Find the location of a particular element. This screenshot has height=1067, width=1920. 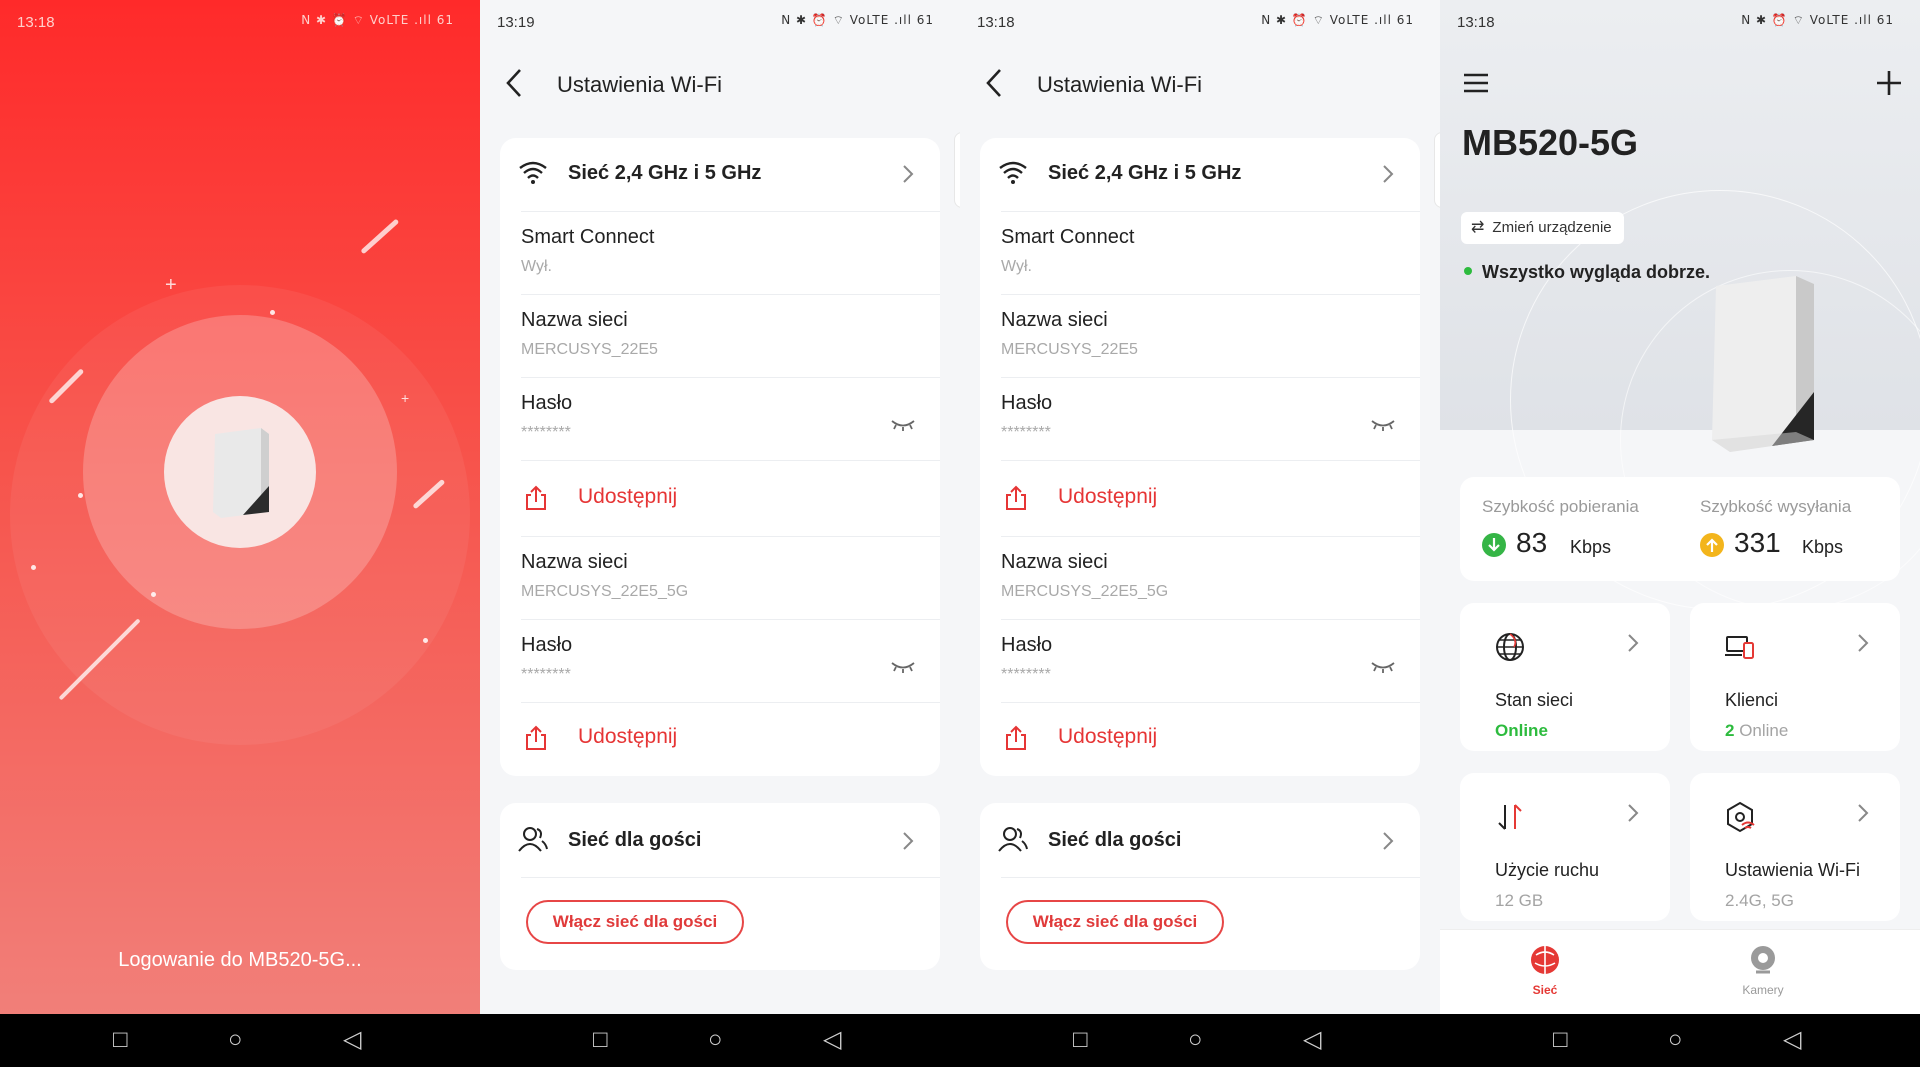

tab-network: Sieć is located at coordinates (1545, 975).